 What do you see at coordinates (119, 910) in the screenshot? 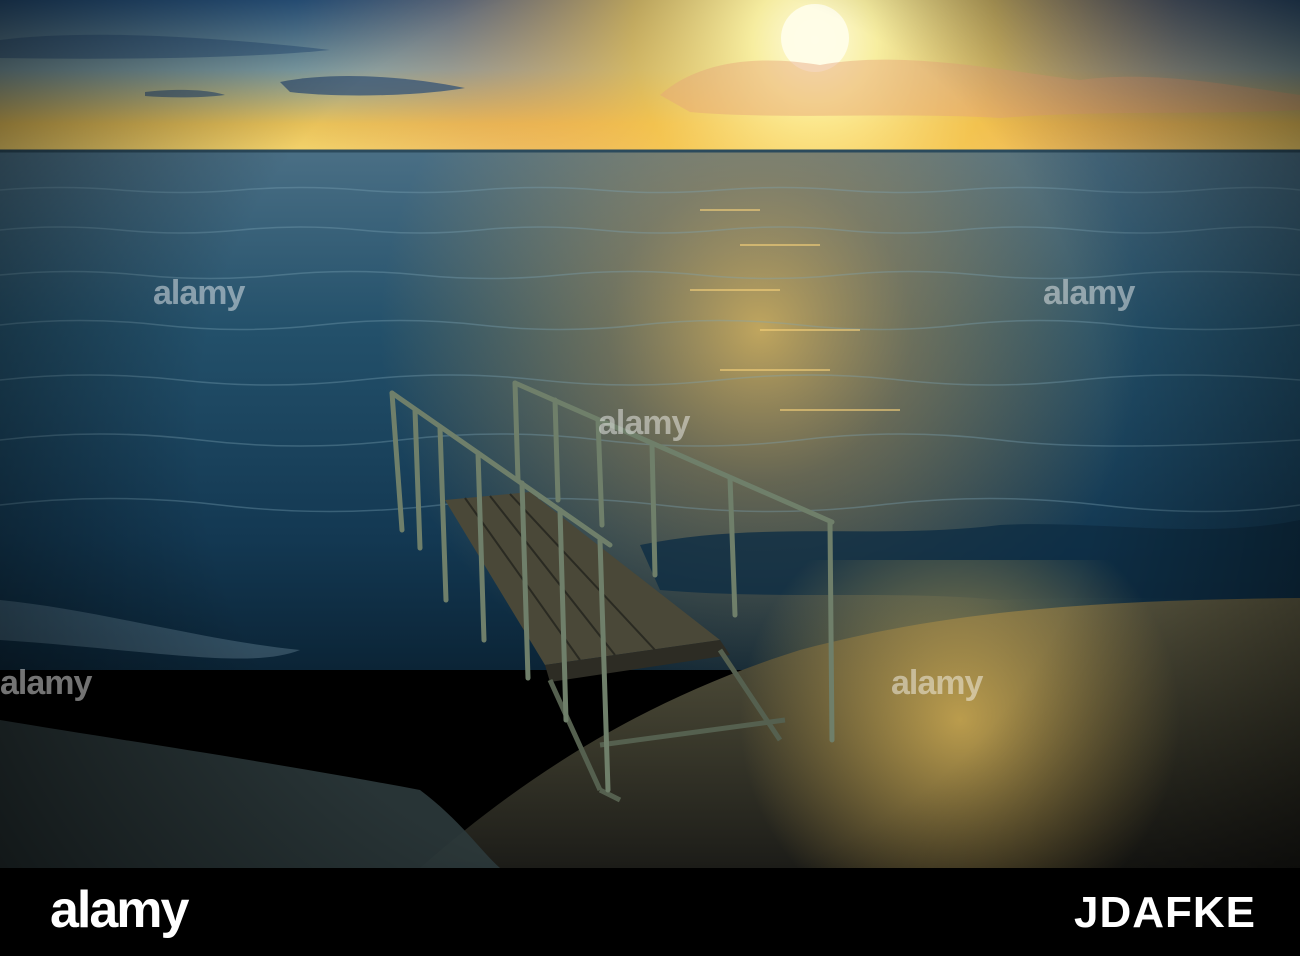
I see `brand-logo: alamy` at bounding box center [119, 910].